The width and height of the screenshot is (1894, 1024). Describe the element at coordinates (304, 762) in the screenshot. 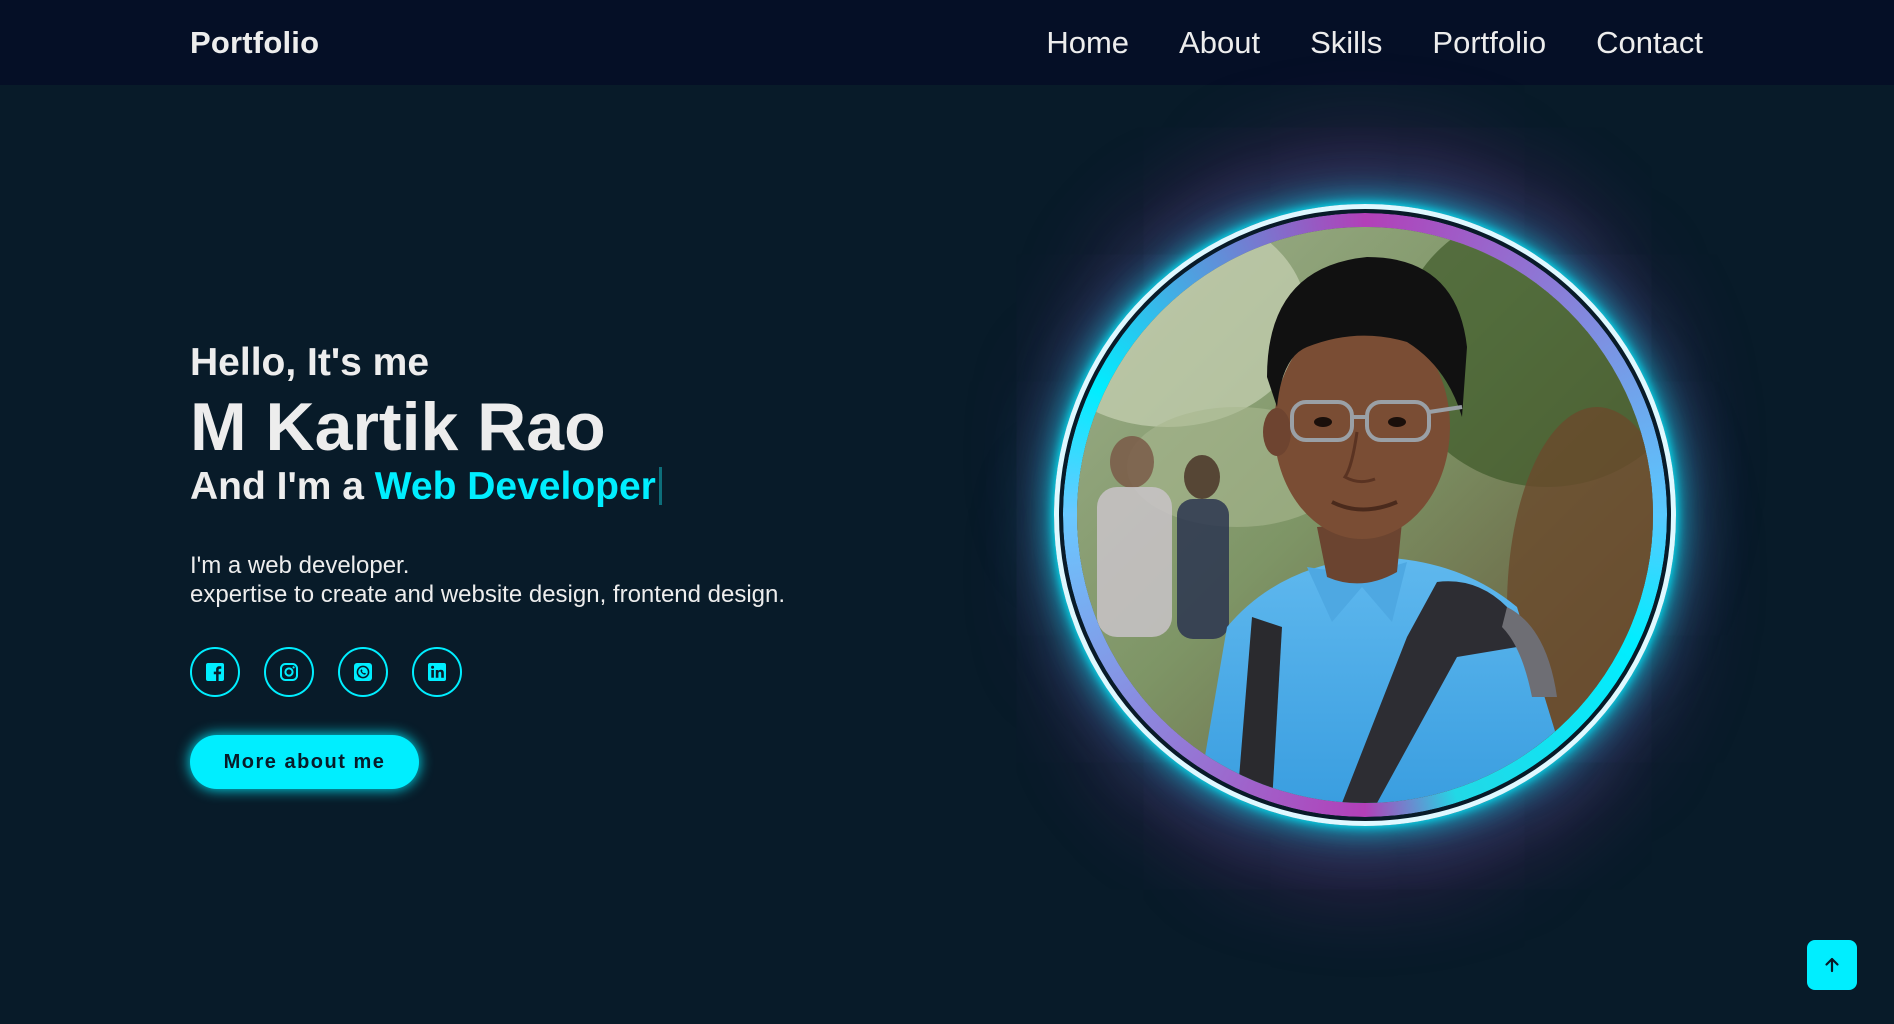

I see `more-about-me-button: More about me` at that location.